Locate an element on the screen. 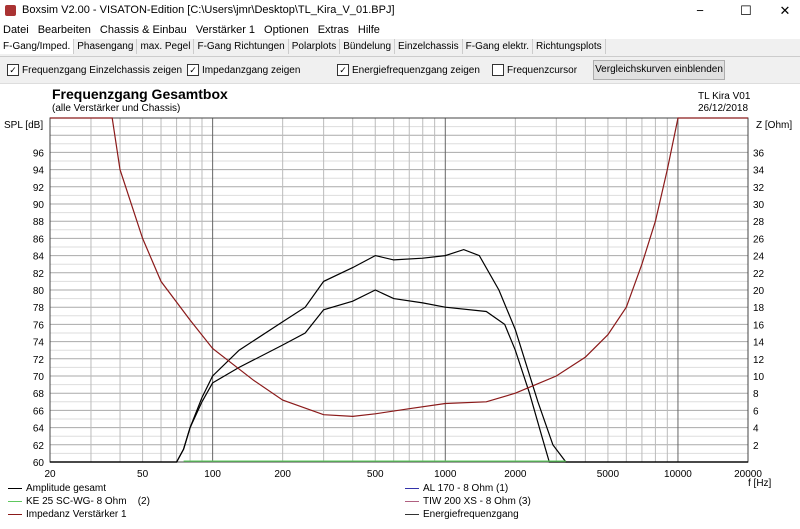  y2-tick-label: 18 is located at coordinates (759, 308).